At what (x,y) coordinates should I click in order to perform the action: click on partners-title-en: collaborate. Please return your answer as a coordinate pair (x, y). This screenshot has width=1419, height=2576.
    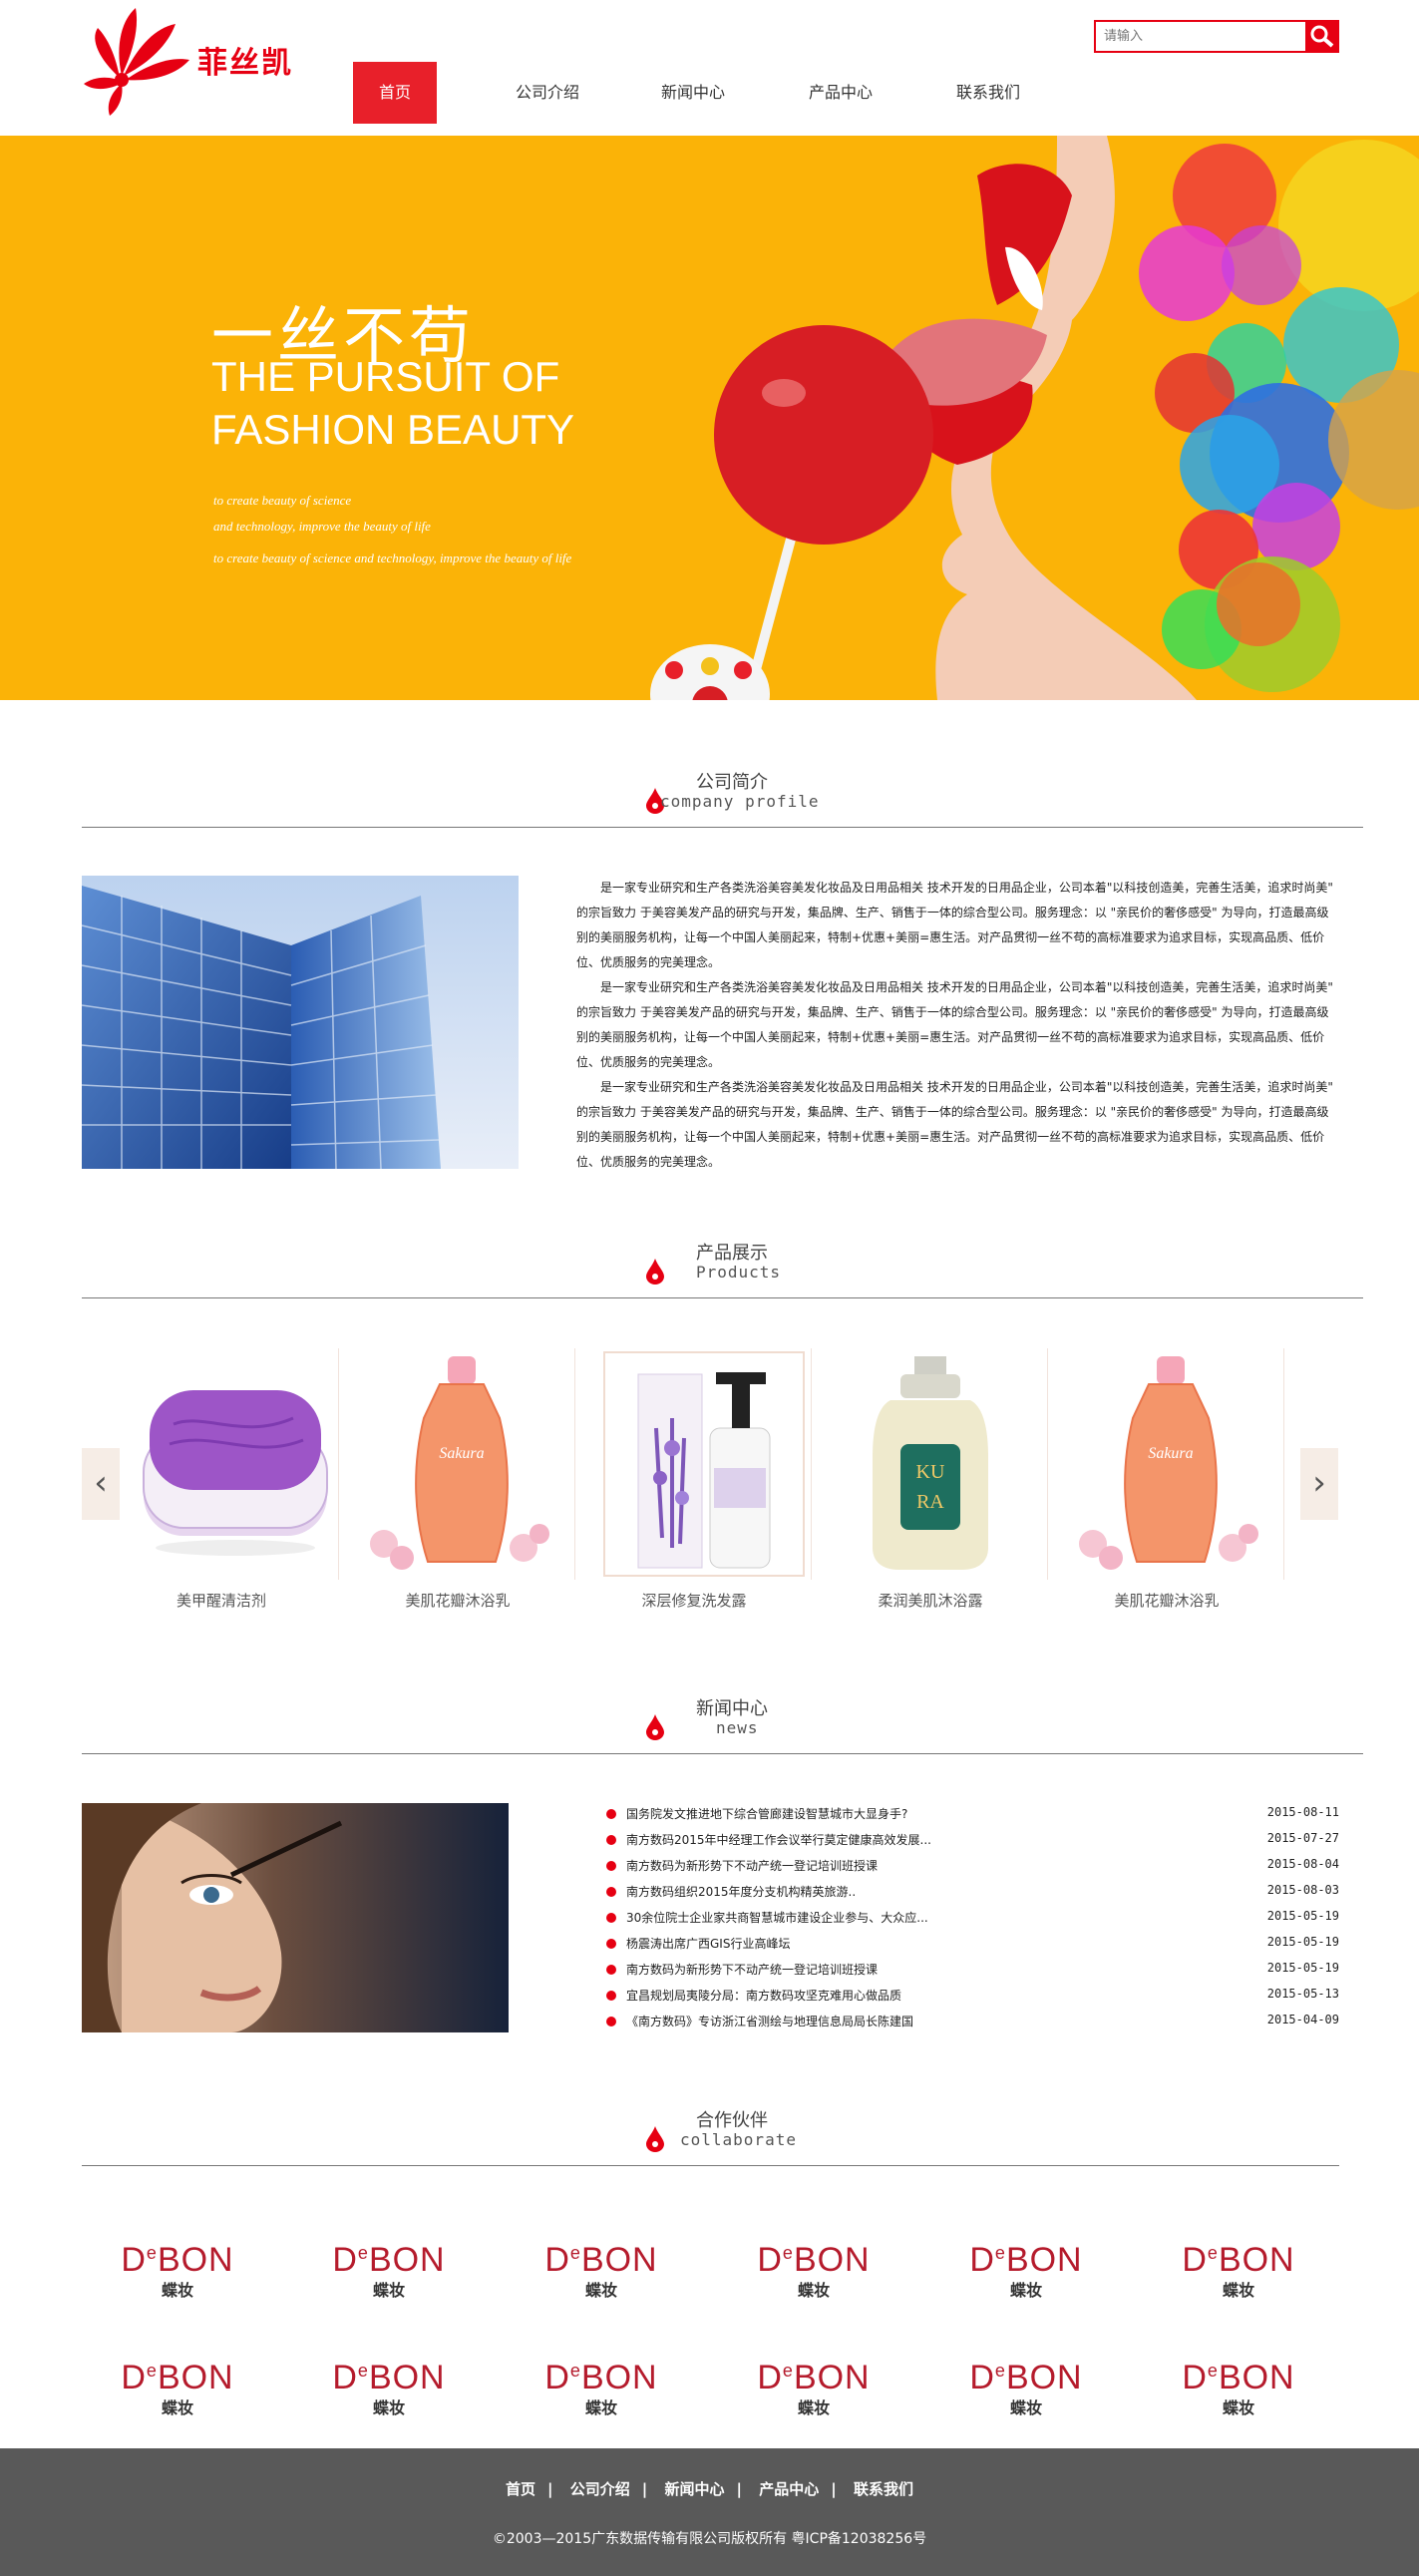
    Looking at the image, I should click on (739, 2140).